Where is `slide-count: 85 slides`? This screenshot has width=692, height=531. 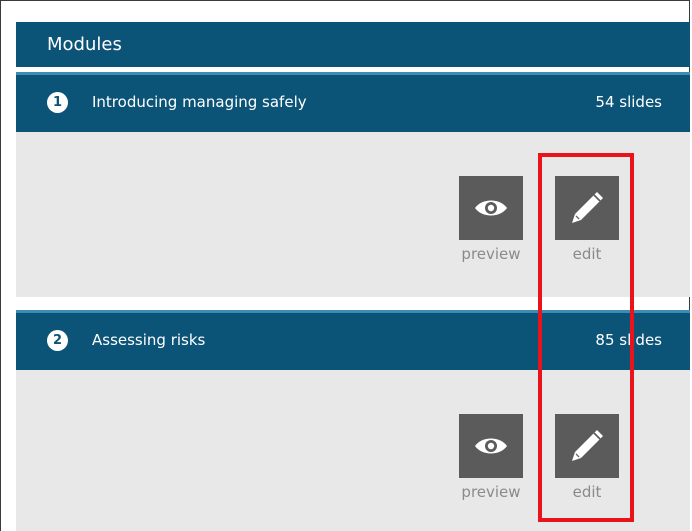 slide-count: 85 slides is located at coordinates (628, 340).